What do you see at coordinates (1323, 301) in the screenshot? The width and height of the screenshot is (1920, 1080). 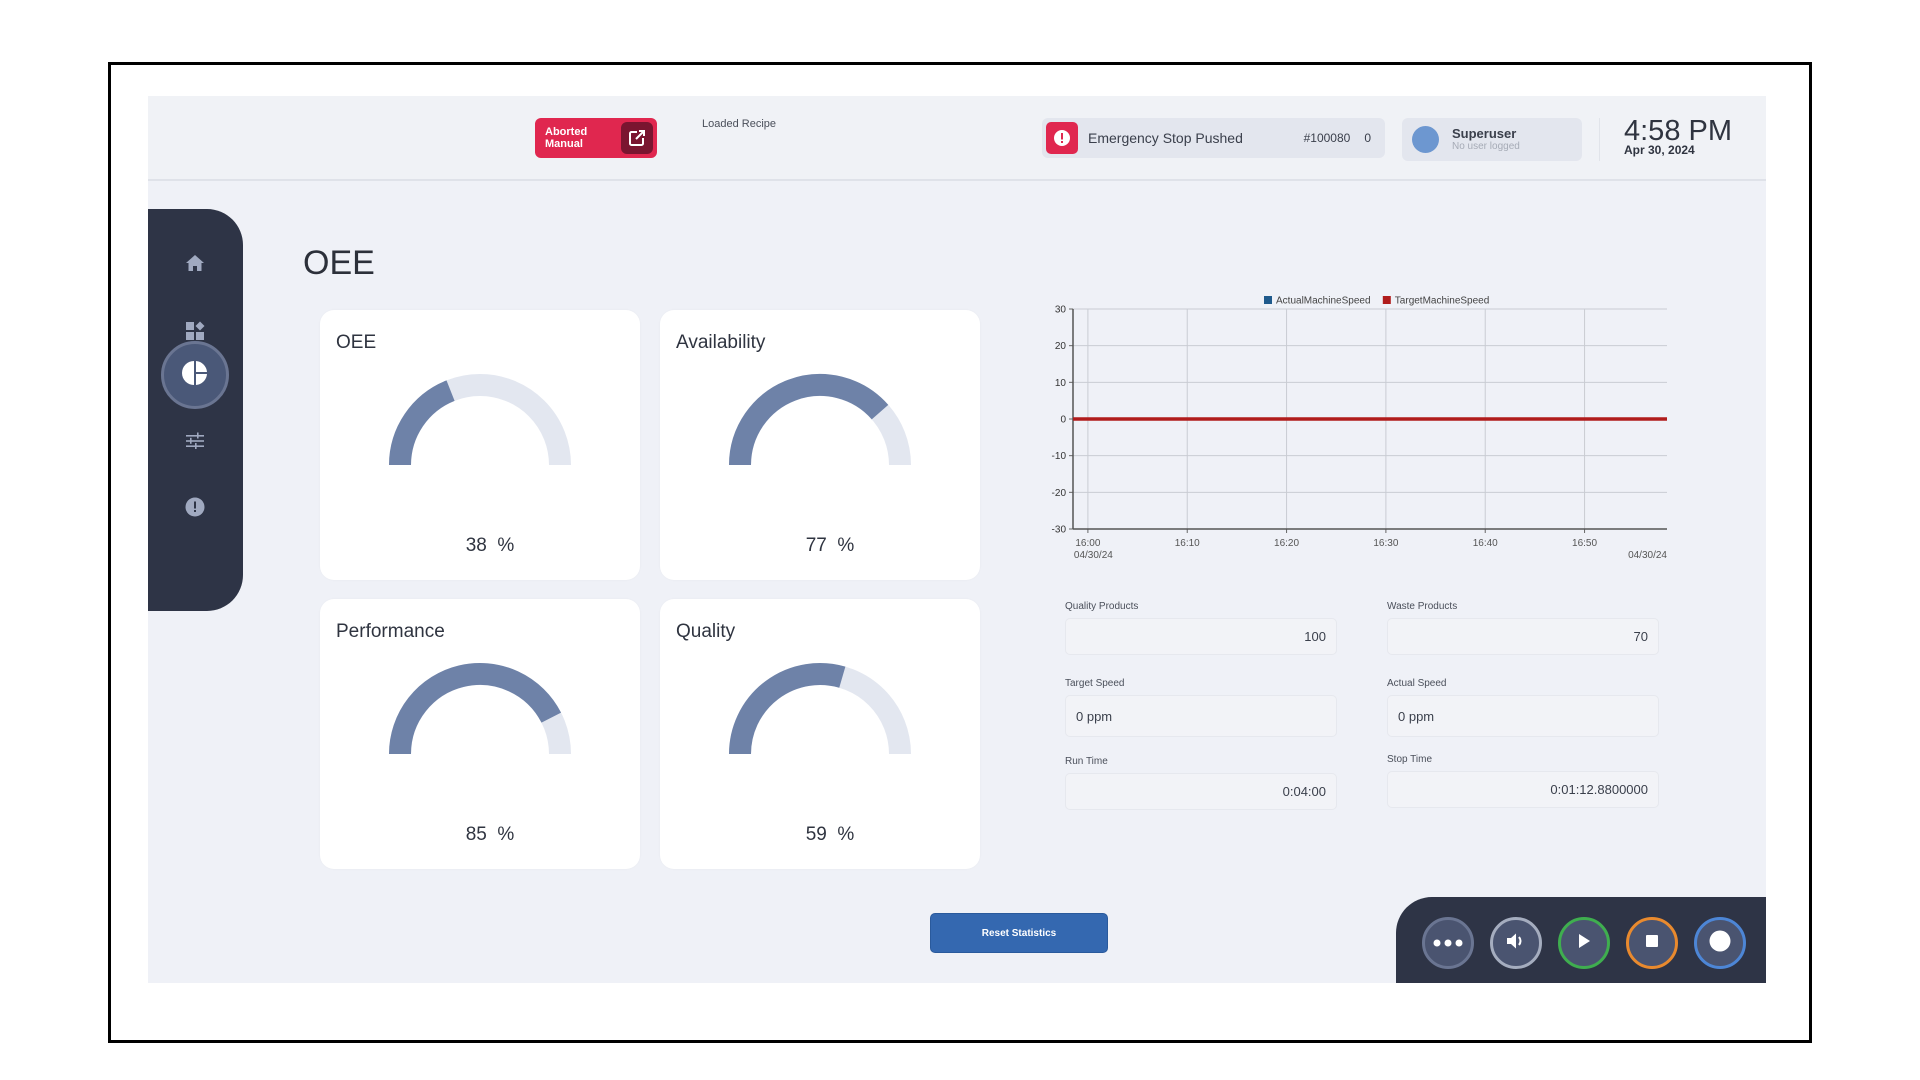 I see `legend-label: ActualMachineSpeed` at bounding box center [1323, 301].